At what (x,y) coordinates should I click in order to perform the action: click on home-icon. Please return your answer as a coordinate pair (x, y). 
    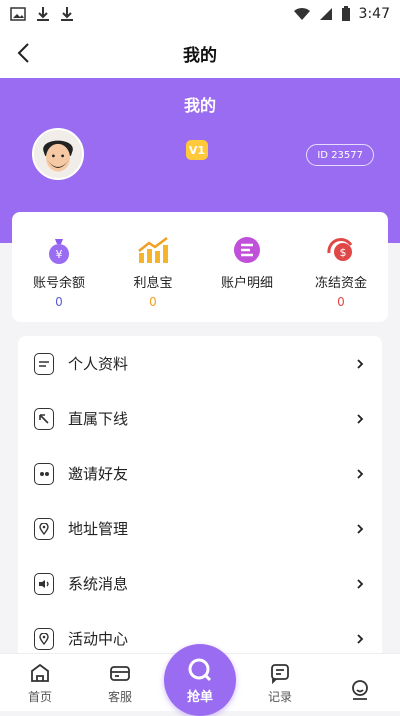
    Looking at the image, I should click on (40, 673).